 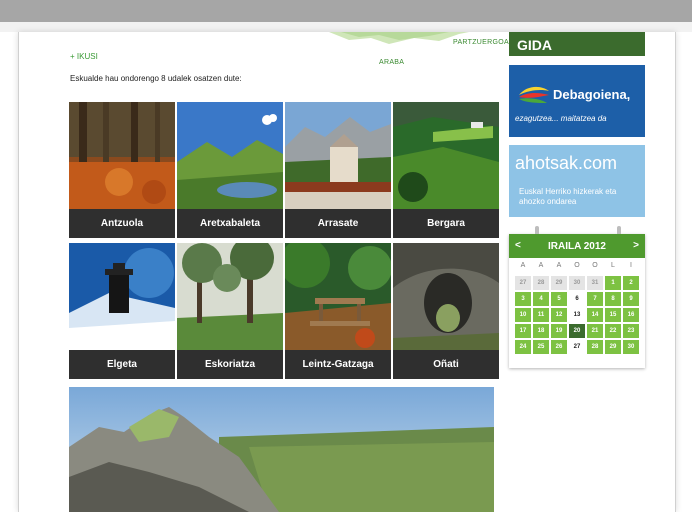 What do you see at coordinates (595, 315) in the screenshot?
I see `calendar-day-cell: 14` at bounding box center [595, 315].